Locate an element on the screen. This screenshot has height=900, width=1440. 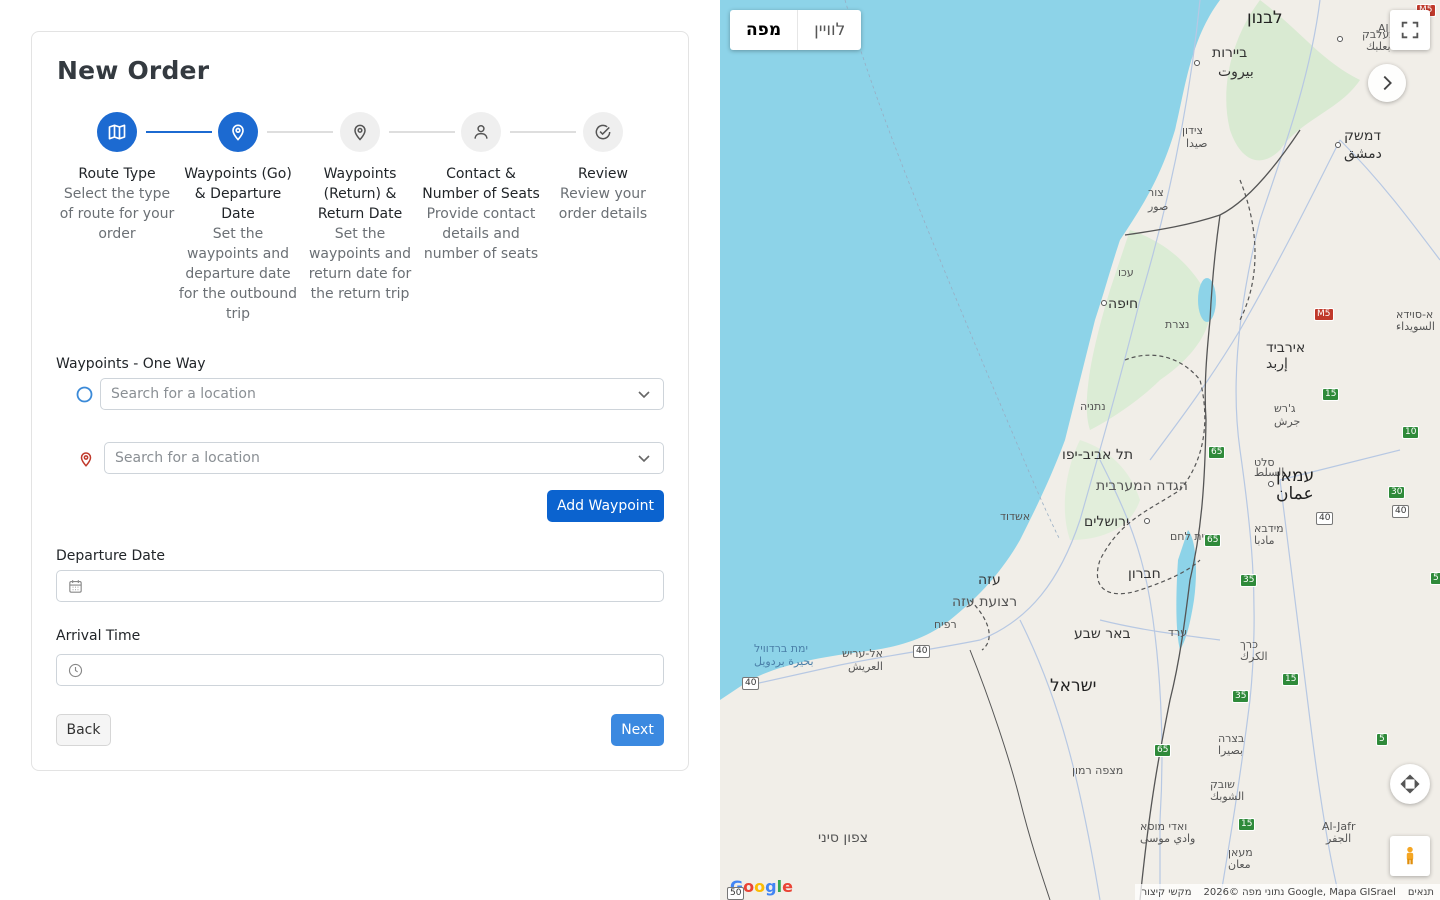
map-label: אל-עריש is located at coordinates (862, 653).